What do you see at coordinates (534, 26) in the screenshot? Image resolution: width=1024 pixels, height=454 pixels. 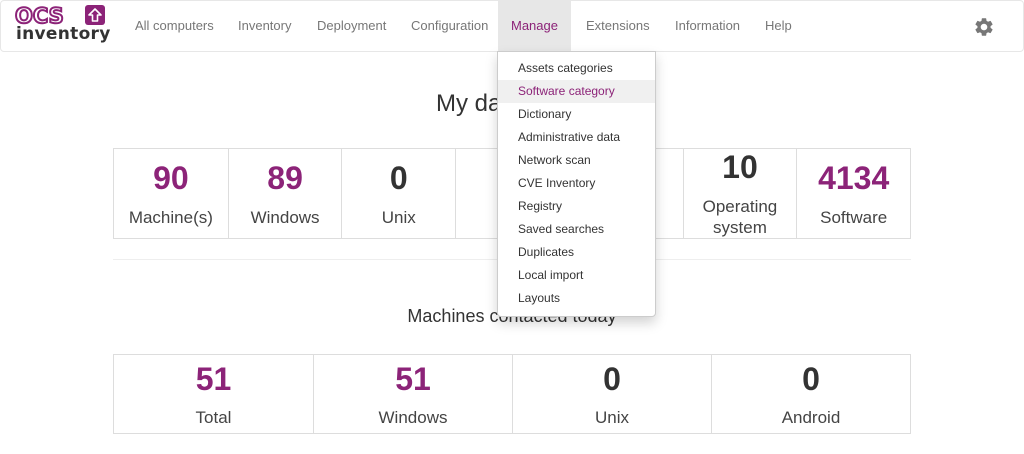 I see `nav-manage: Manage` at bounding box center [534, 26].